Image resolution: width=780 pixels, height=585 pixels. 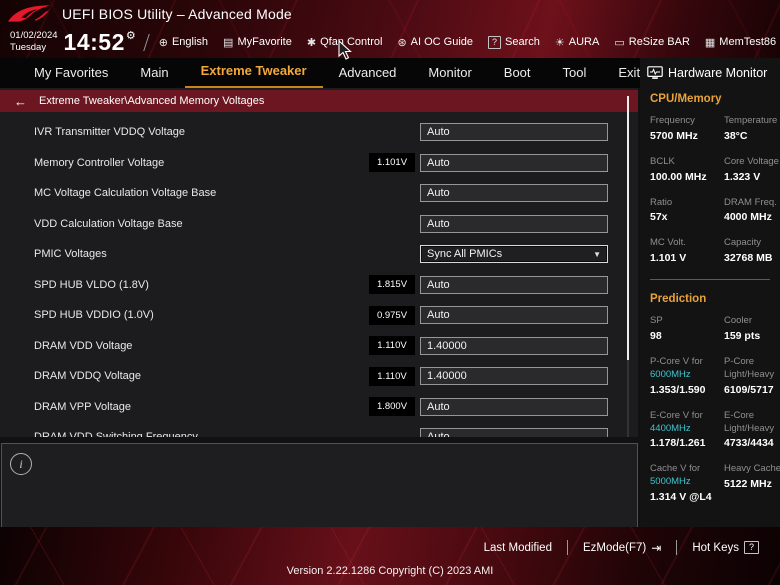 What do you see at coordinates (725, 547) in the screenshot?
I see `hot-keys-button: Hot Keys ?` at bounding box center [725, 547].